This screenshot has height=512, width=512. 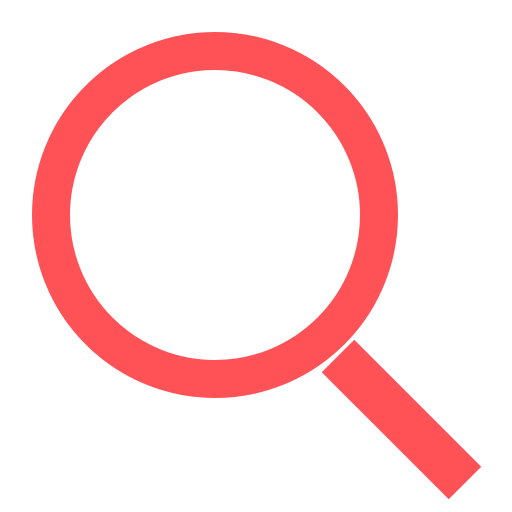 What do you see at coordinates (401, 419) in the screenshot?
I see `magnifier-handle` at bounding box center [401, 419].